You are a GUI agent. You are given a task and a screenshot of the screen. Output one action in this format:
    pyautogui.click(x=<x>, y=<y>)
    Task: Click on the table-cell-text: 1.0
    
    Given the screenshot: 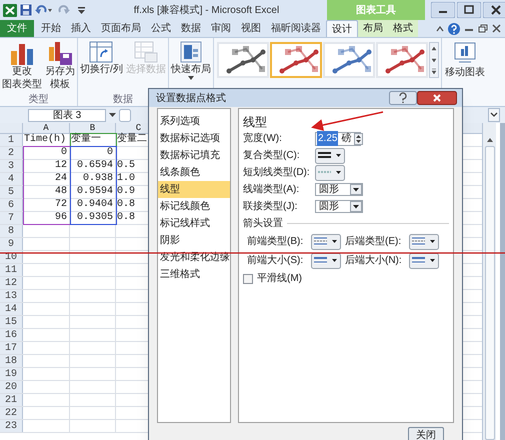 What is the action you would take?
    pyautogui.click(x=126, y=179)
    